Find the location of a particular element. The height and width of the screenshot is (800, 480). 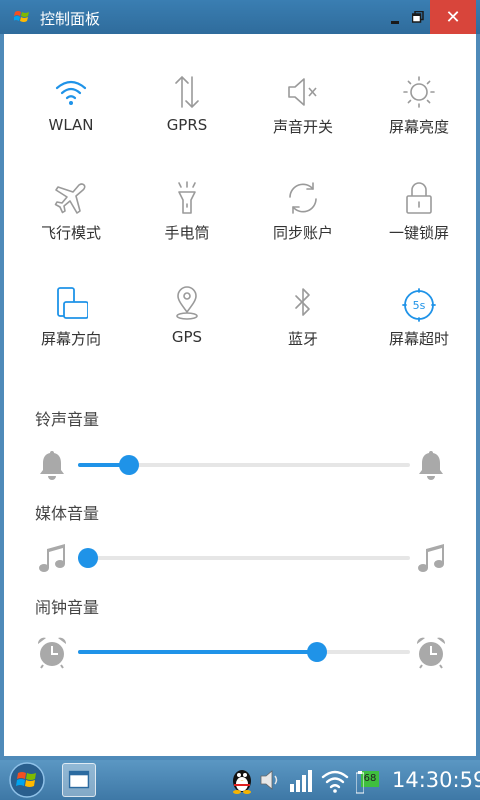

tile-sound: 声音开关 is located at coordinates (303, 110).